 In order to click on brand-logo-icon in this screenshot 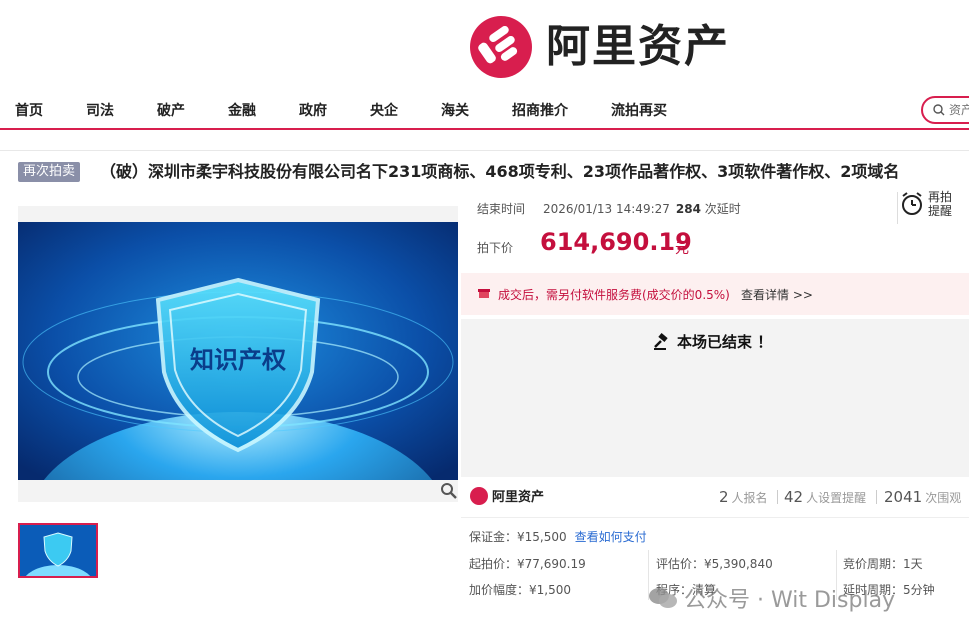, I will do `click(501, 47)`.